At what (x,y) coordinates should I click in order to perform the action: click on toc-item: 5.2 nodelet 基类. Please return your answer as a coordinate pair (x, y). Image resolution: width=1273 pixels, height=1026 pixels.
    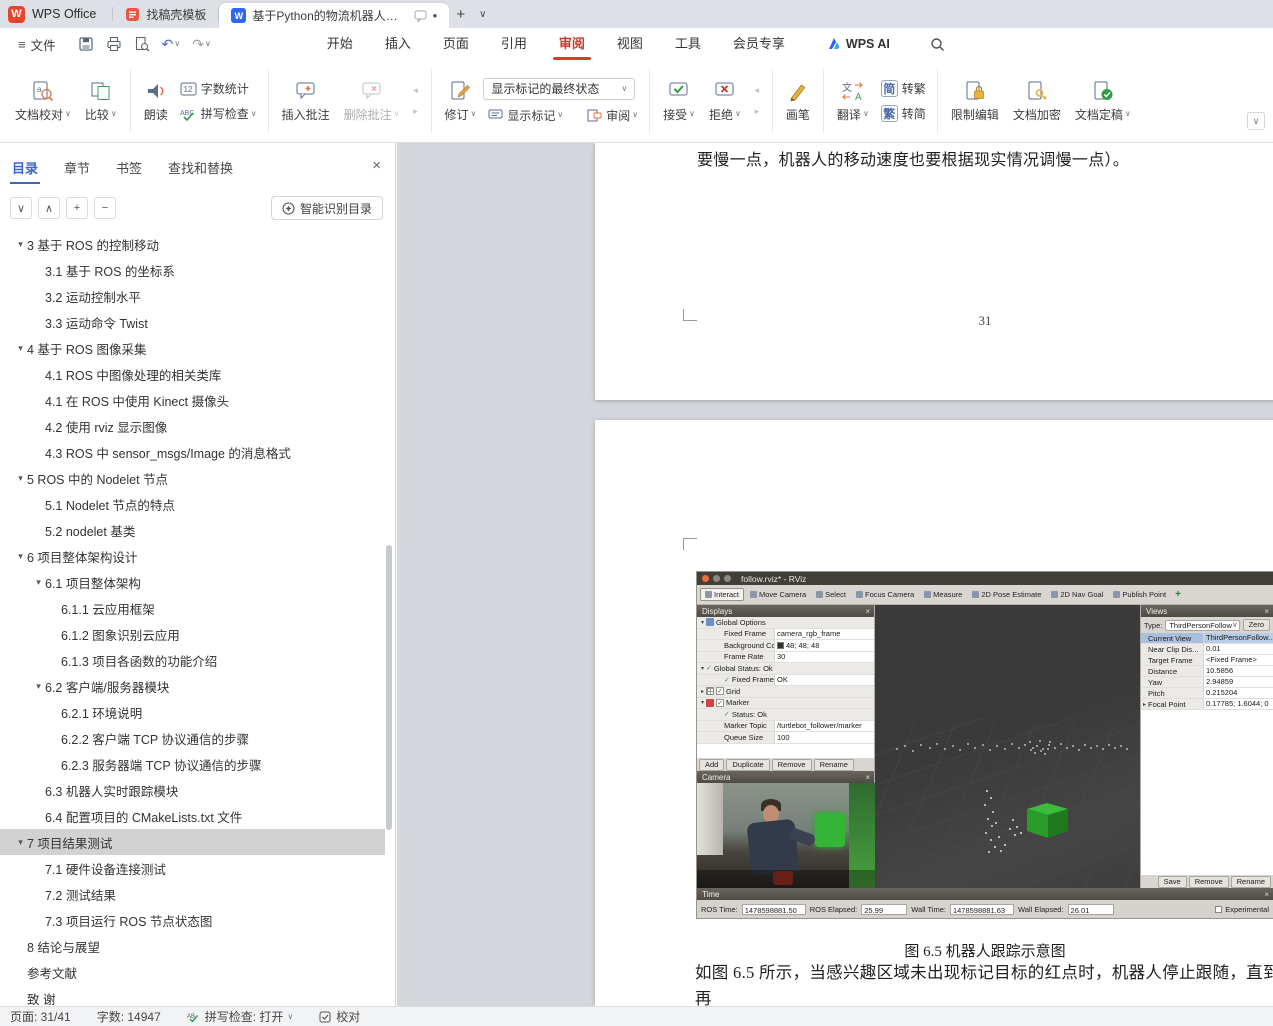
    Looking at the image, I should click on (192, 530).